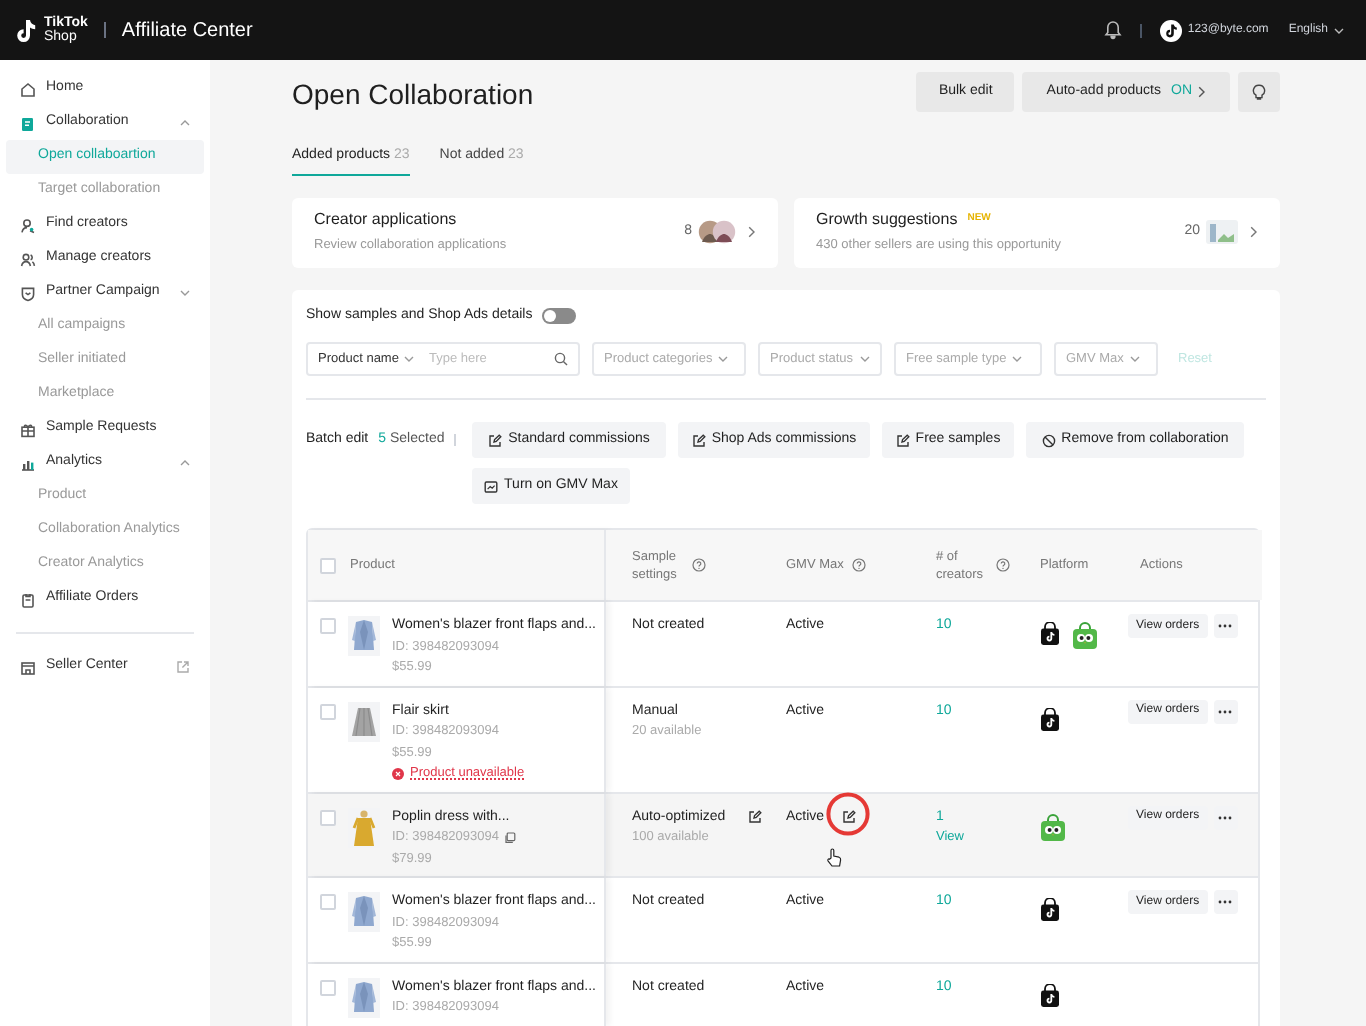  Describe the element at coordinates (28, 667) in the screenshot. I see `store-icon` at that location.